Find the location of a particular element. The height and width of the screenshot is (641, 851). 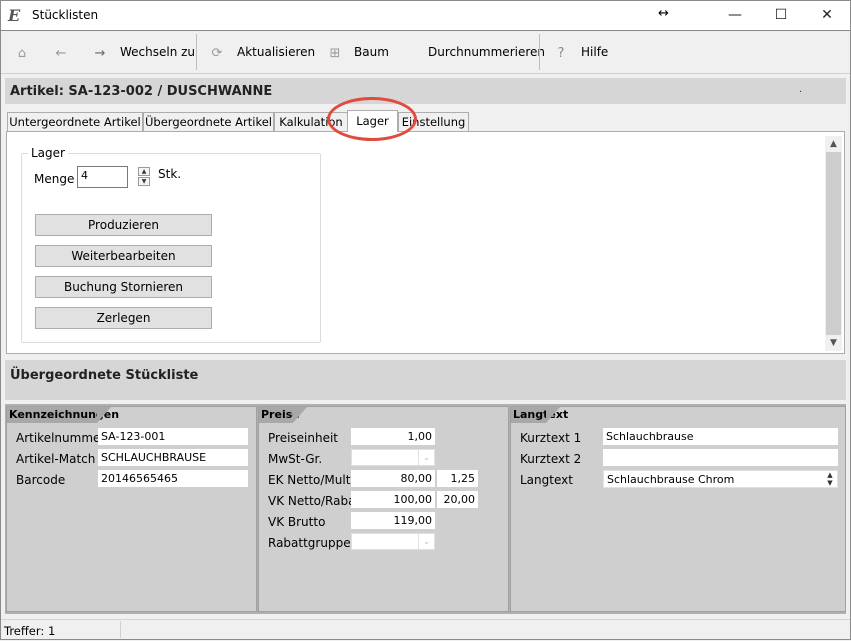

menge-spin-down-icon: ▼ is located at coordinates (144, 181).